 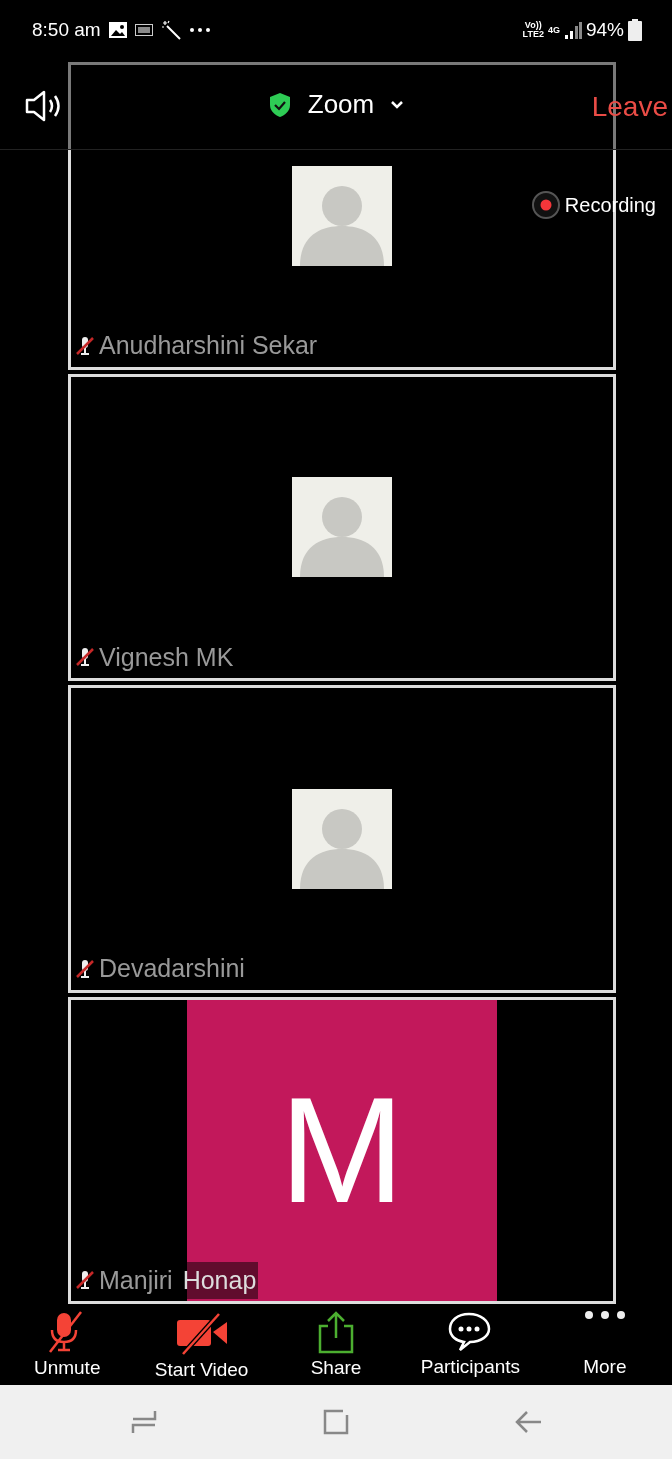 I want to click on signal-icon, so click(x=572, y=30).